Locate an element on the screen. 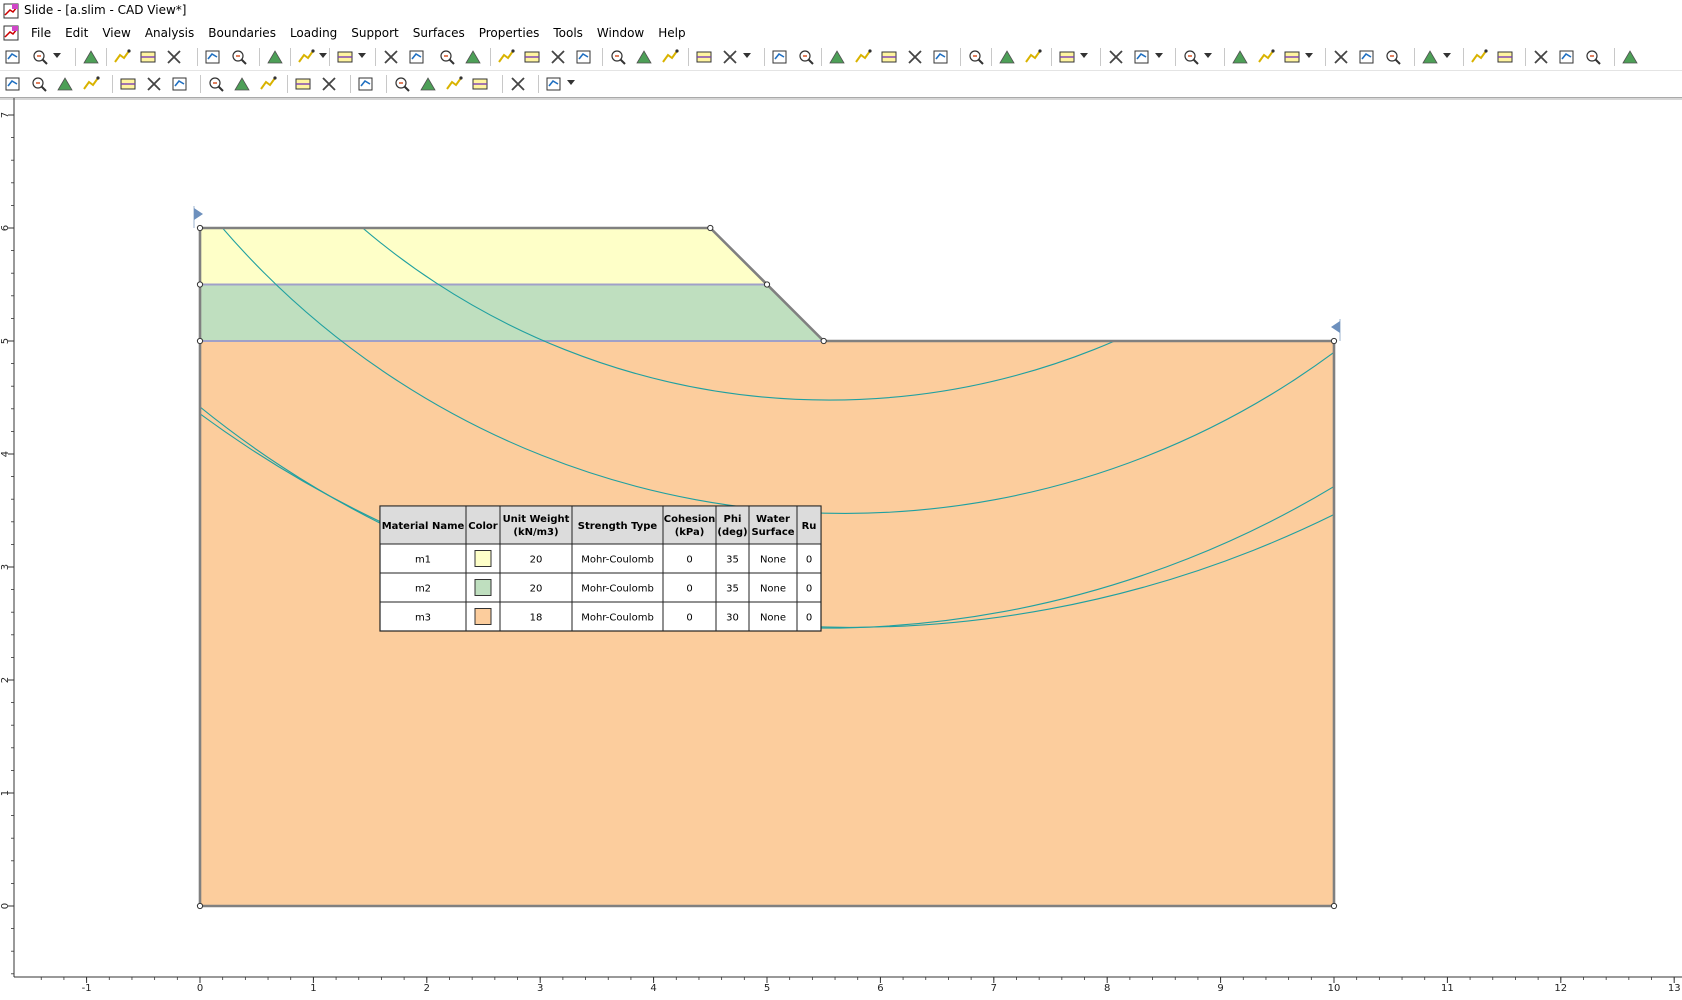 This screenshot has height=1000, width=1682. new-file-button is located at coordinates (13, 57).